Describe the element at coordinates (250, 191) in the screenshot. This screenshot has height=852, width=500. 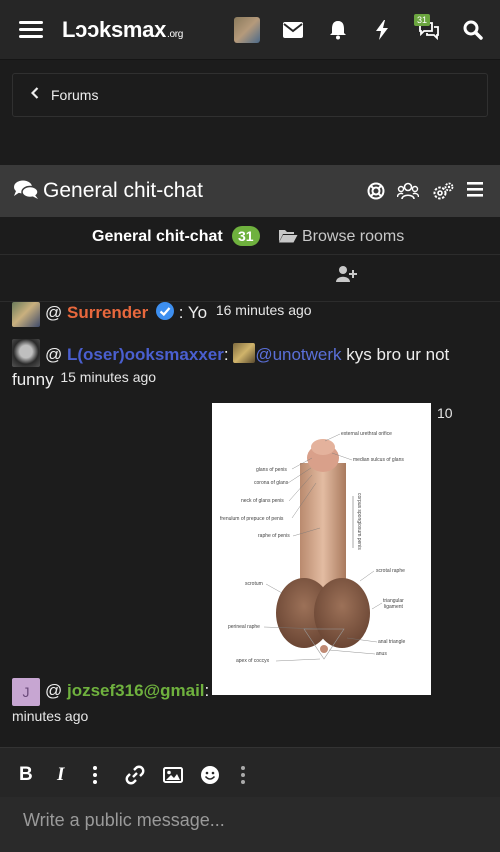
I see `room-header: General chit-chat` at that location.